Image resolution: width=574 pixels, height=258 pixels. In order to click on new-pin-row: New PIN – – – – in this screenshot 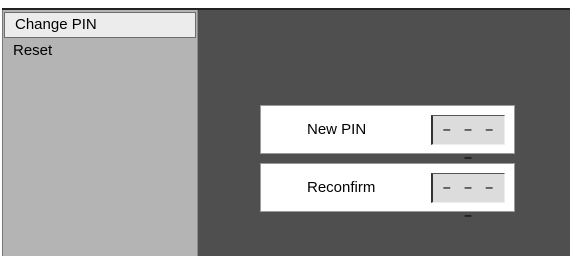, I will do `click(387, 136)`.